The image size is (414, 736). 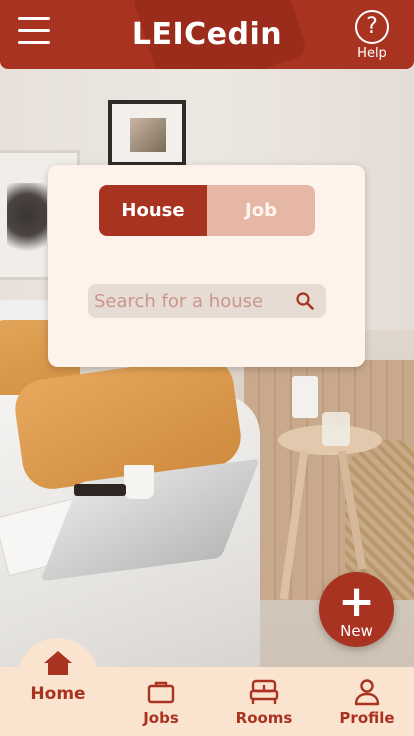 What do you see at coordinates (356, 601) in the screenshot?
I see `plus-icon: +` at bounding box center [356, 601].